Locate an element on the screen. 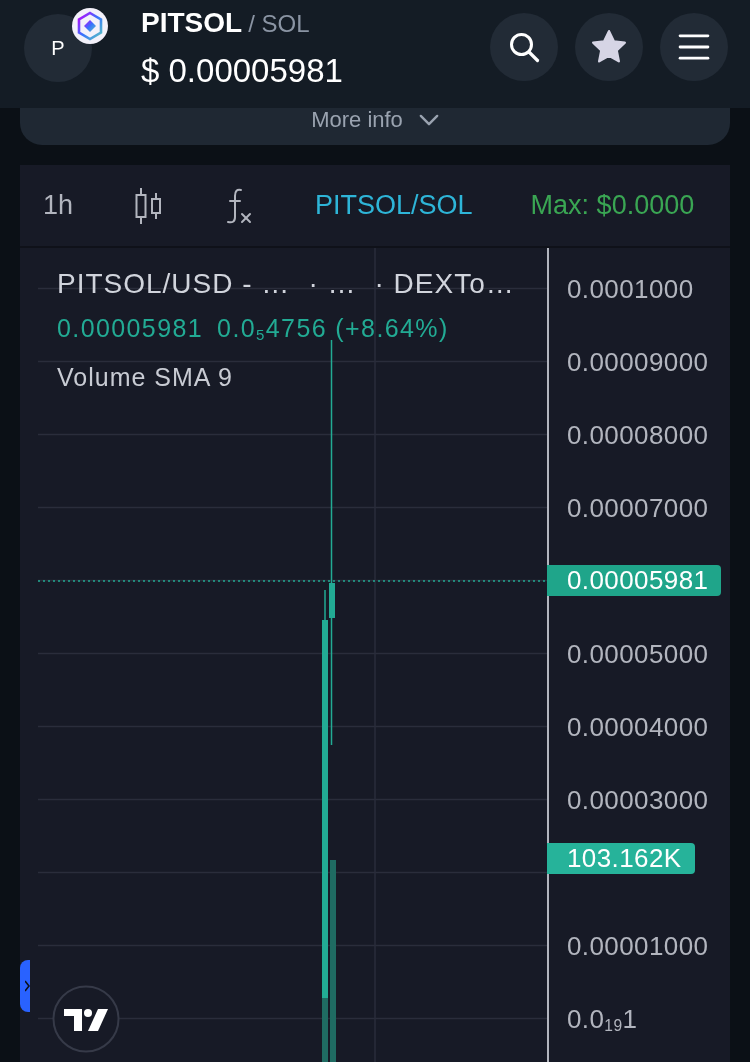 The image size is (750, 1062). search-icon is located at coordinates (524, 47).